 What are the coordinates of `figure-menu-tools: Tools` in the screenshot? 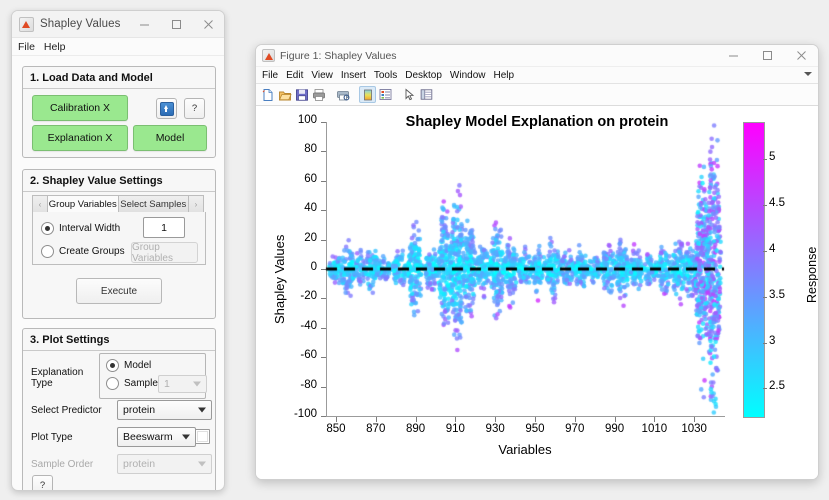 It's located at (385, 75).